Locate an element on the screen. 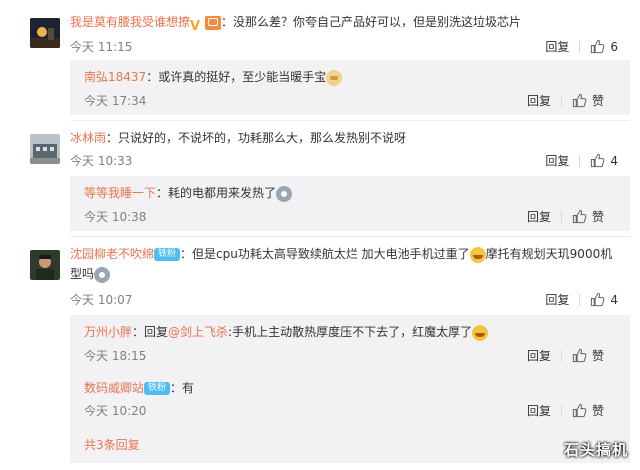 This screenshot has width=640, height=470. comment-username: 沈园柳老不吹绵 is located at coordinates (112, 254).